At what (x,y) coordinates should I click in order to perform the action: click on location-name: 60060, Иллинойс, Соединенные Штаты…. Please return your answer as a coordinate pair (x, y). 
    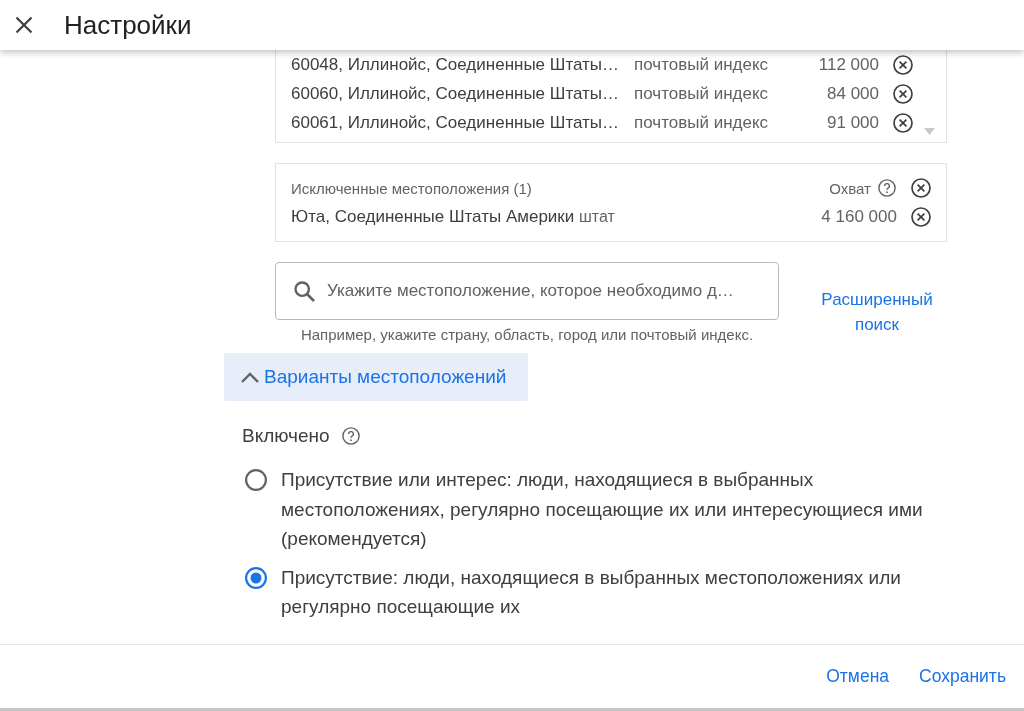
    Looking at the image, I should click on (455, 93).